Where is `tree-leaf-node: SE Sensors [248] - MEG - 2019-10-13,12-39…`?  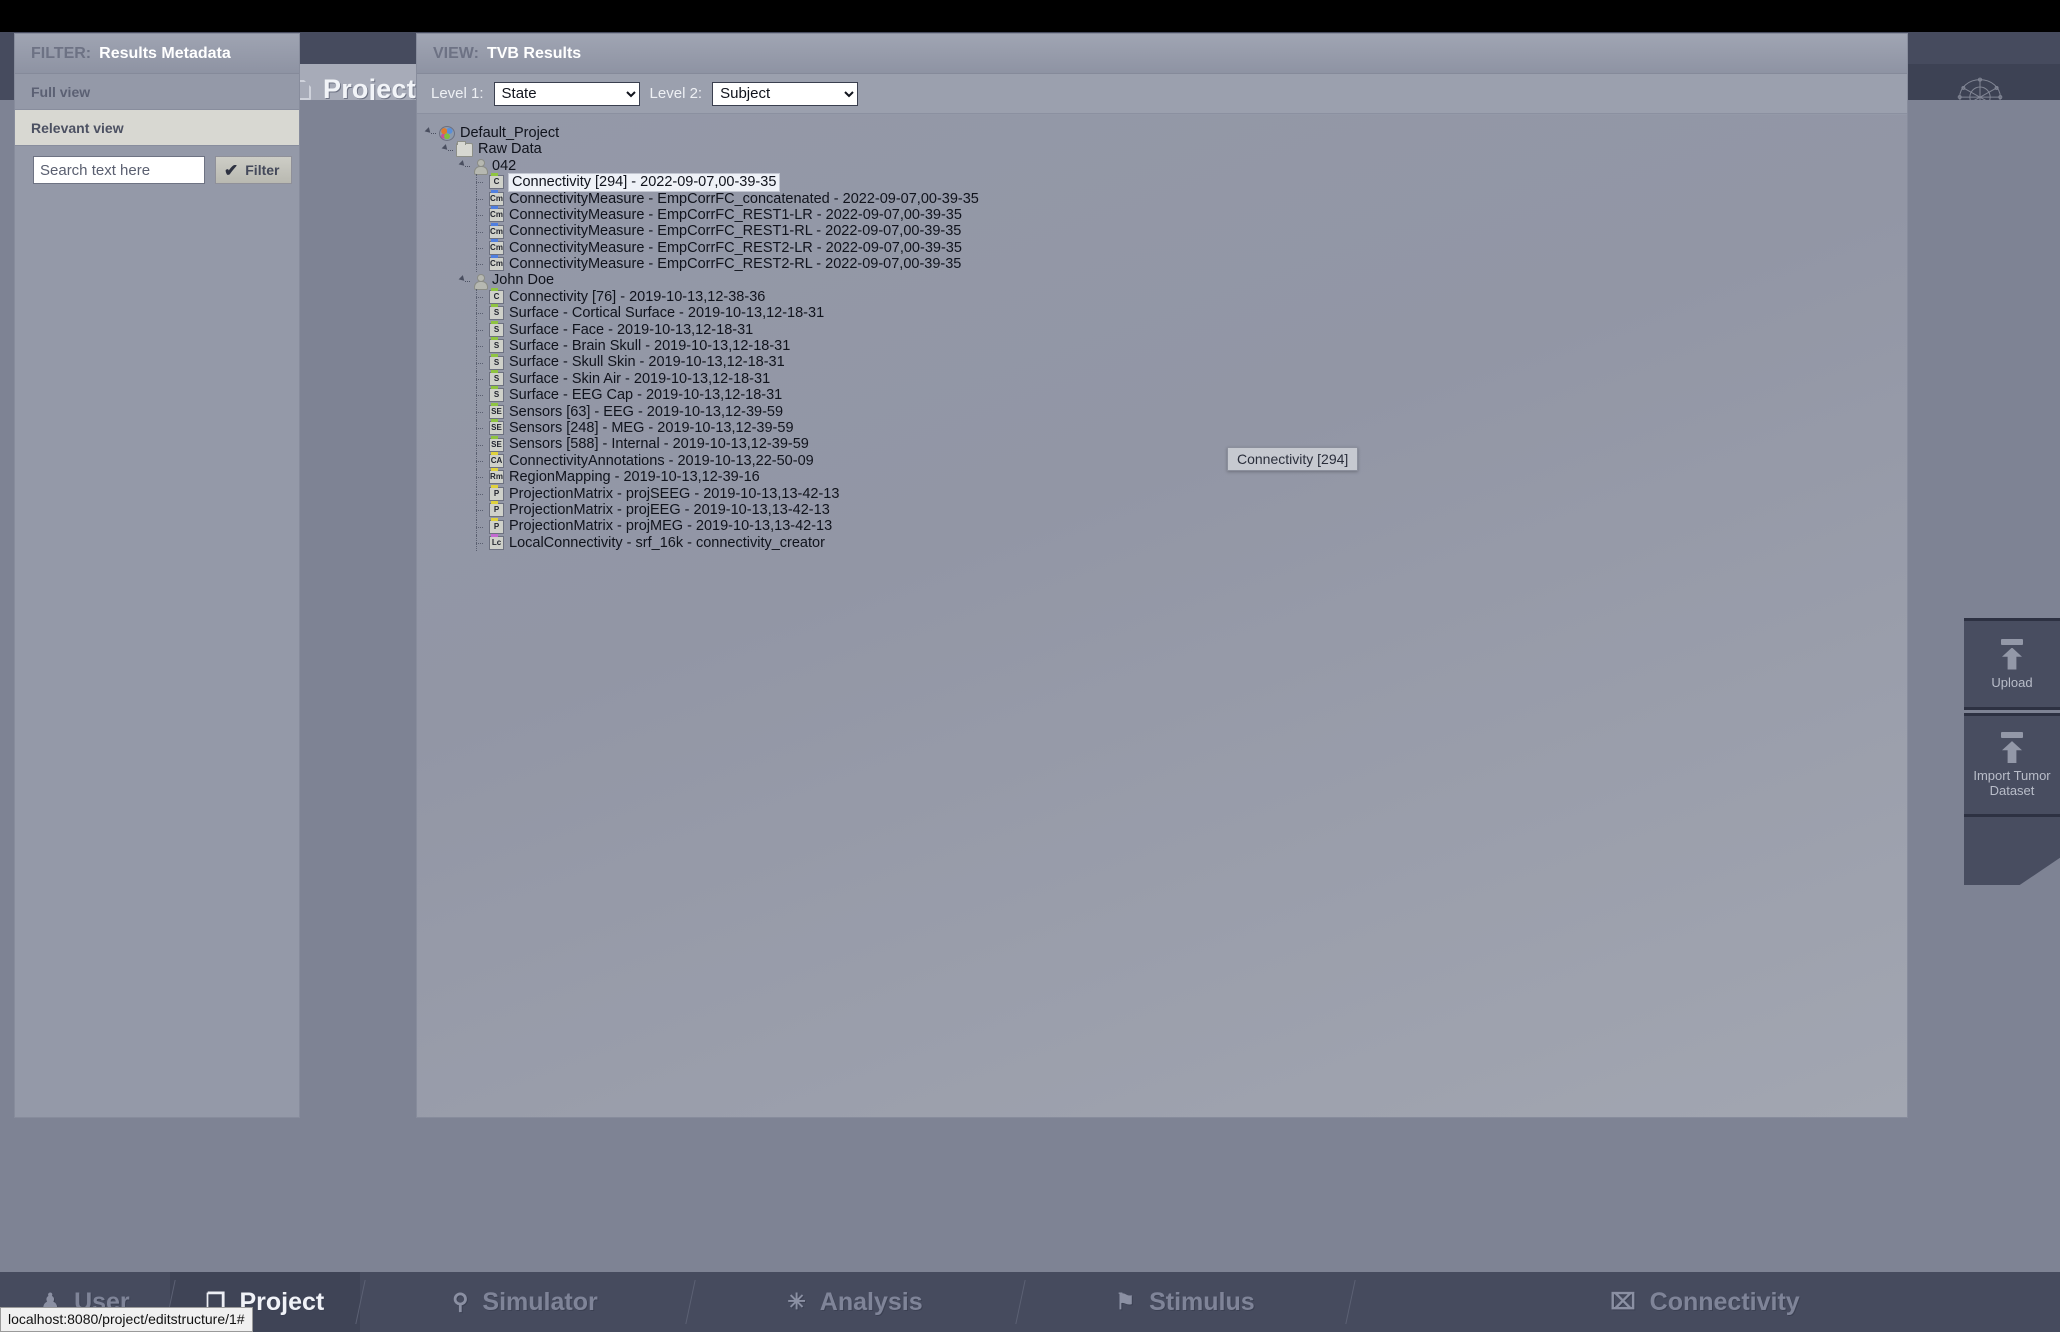 tree-leaf-node: SE Sensors [248] - MEG - 2019-10-13,12-39… is located at coordinates (1165, 428).